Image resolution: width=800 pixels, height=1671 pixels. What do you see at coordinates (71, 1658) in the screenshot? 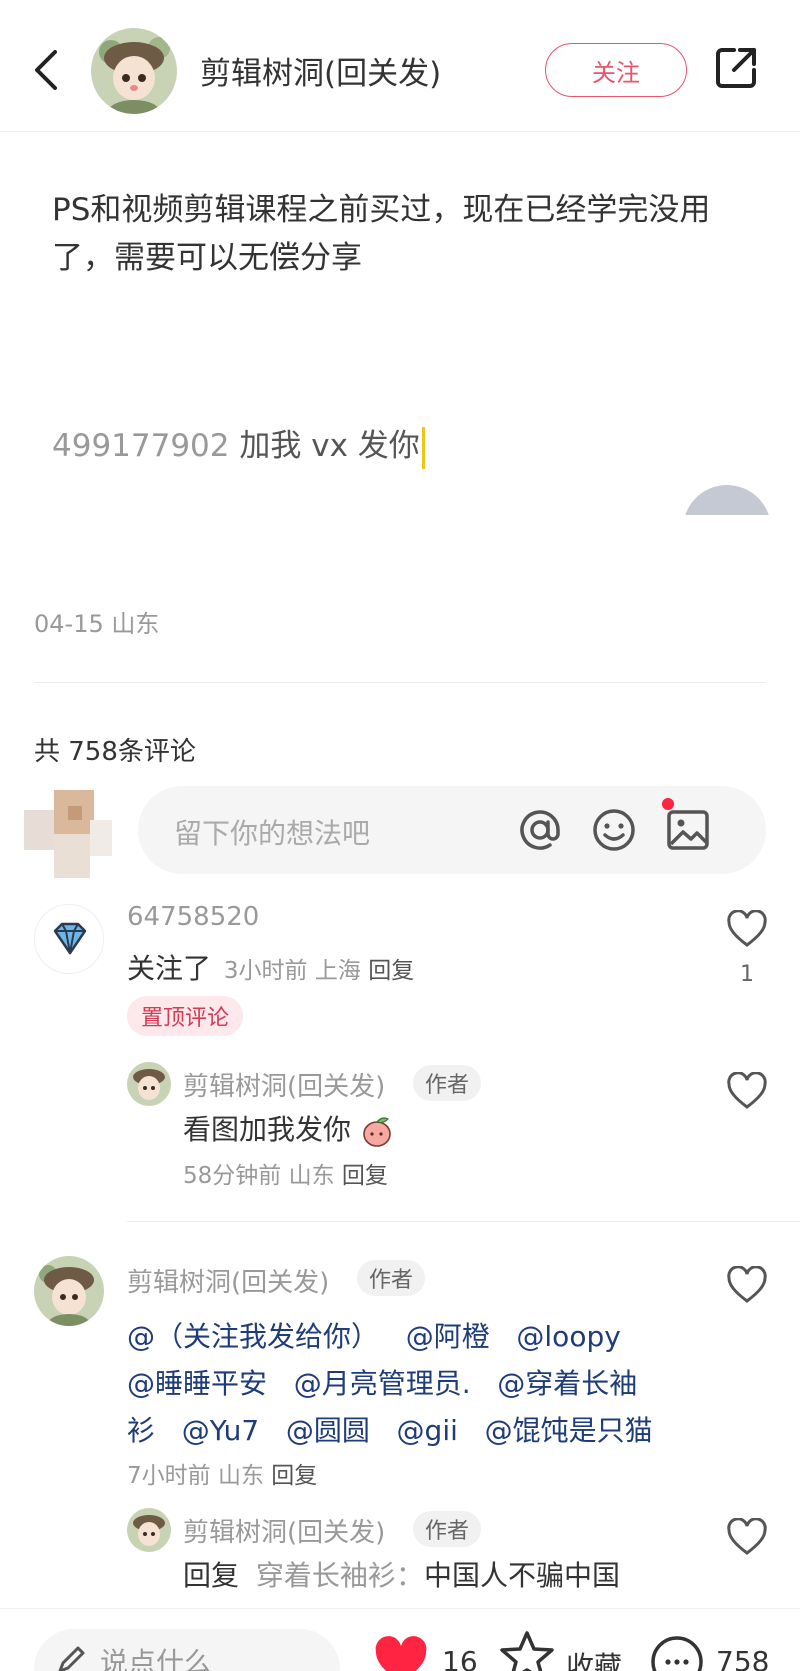
I see `pen-icon` at bounding box center [71, 1658].